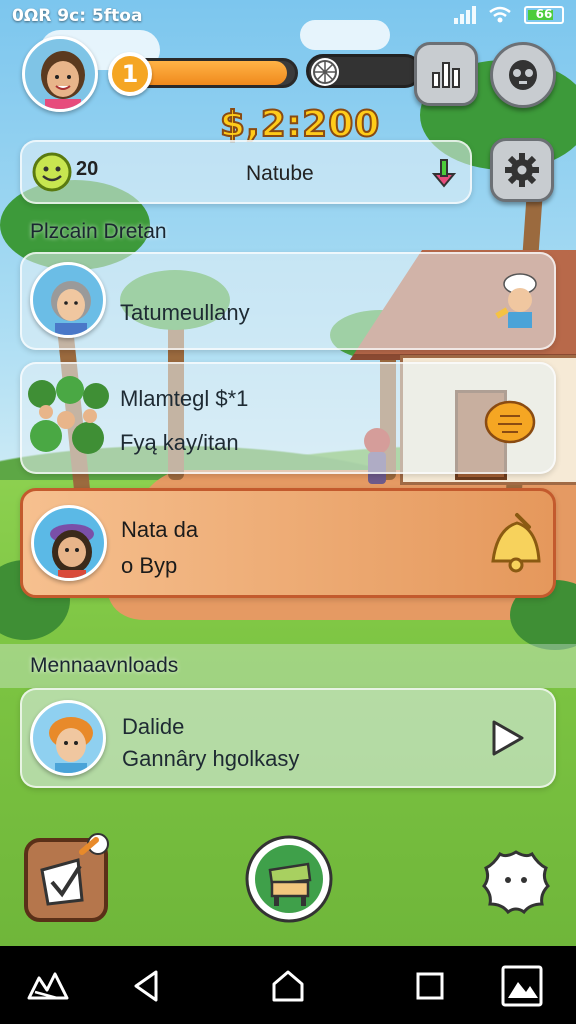 This screenshot has height=1024, width=576. I want to click on level-progress: 1, so click(203, 74).